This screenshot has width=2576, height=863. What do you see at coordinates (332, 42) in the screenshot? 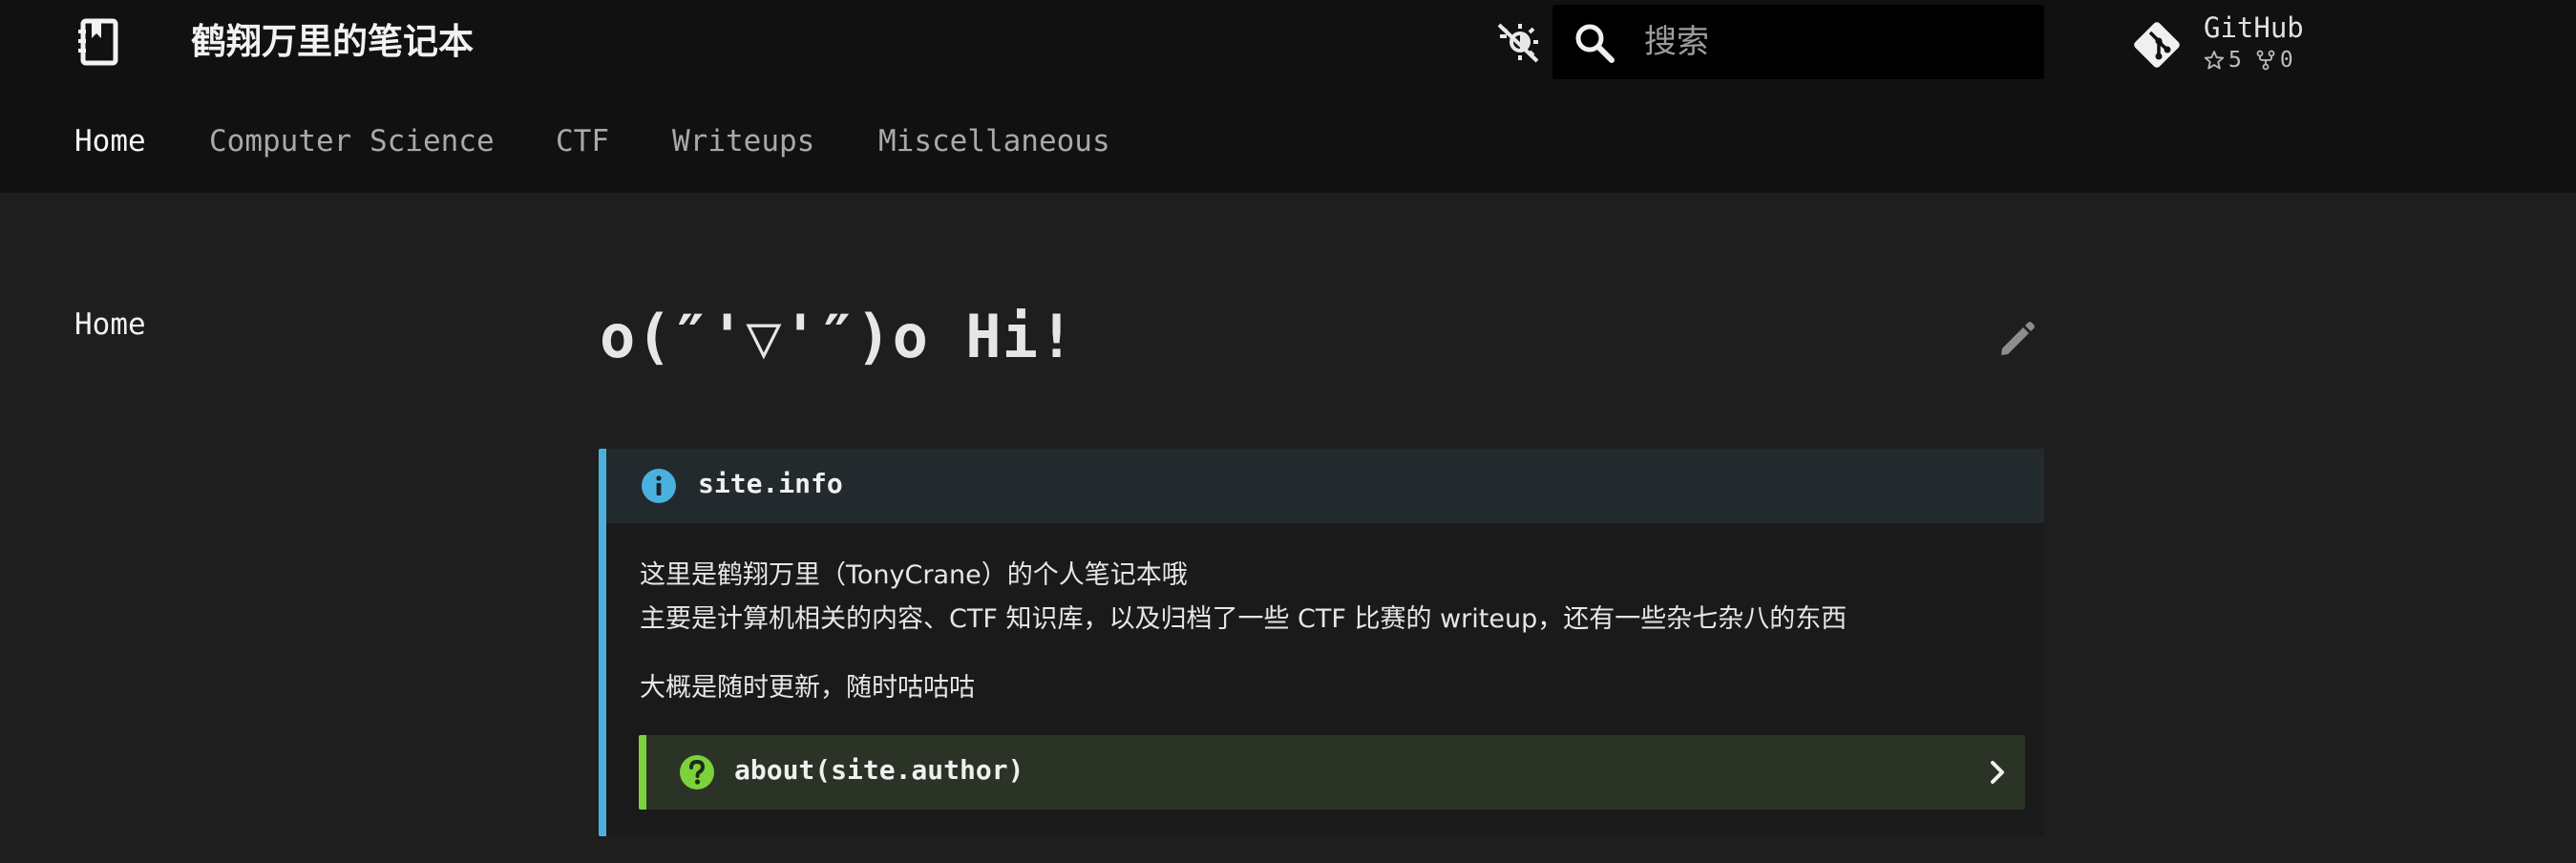
I see `site-title: 鹤翔万里的笔记本` at bounding box center [332, 42].